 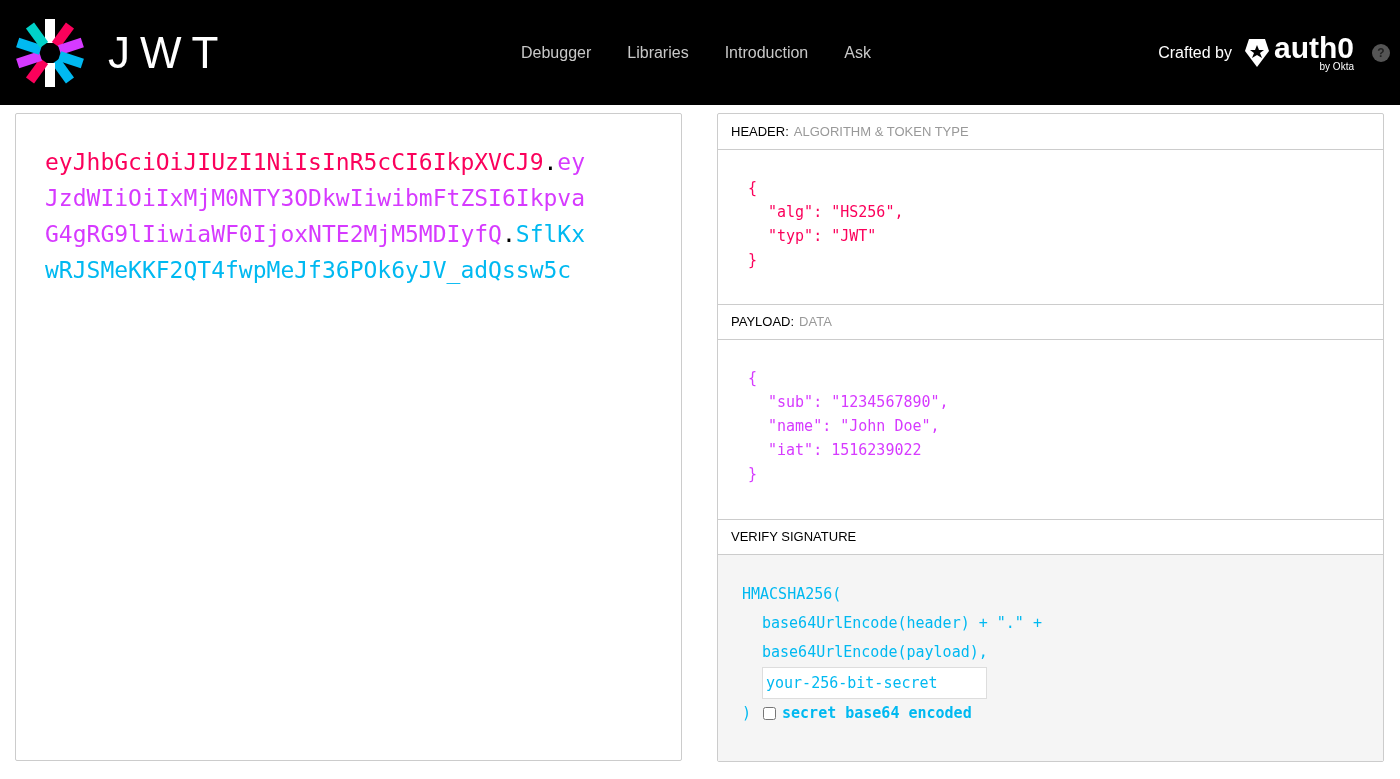 What do you see at coordinates (875, 652) in the screenshot?
I see `code-line: base64UrlEncode(payload),` at bounding box center [875, 652].